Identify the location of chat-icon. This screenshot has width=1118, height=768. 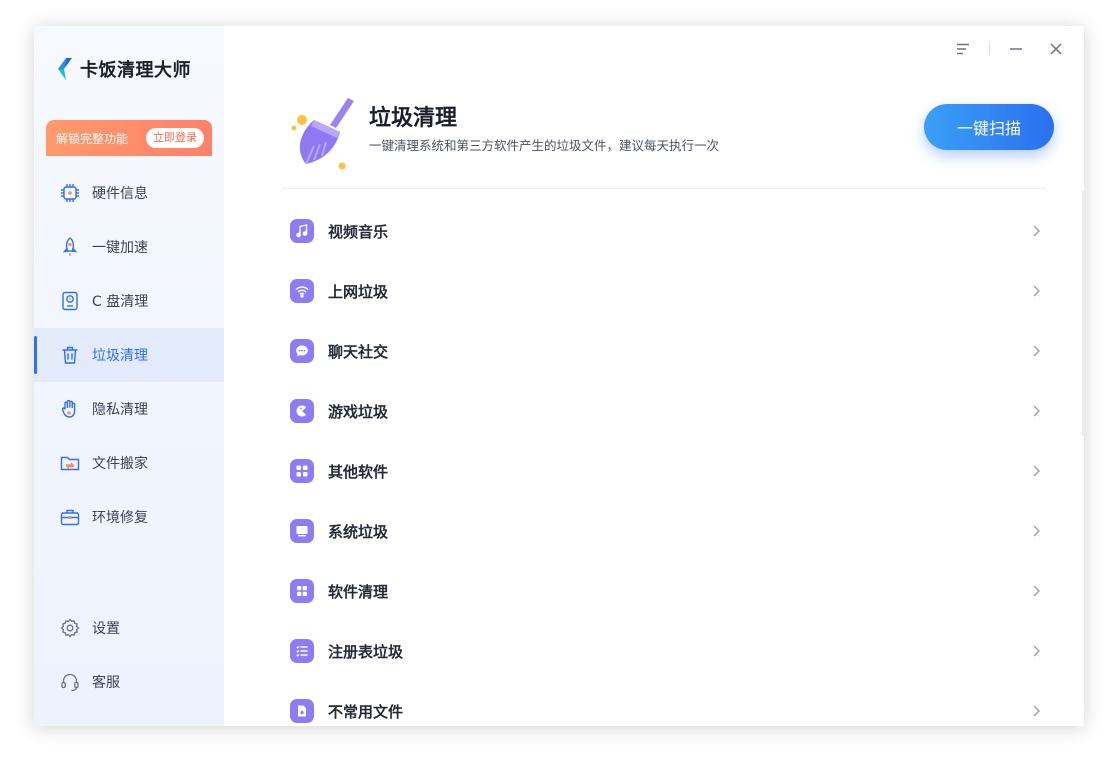
(302, 351).